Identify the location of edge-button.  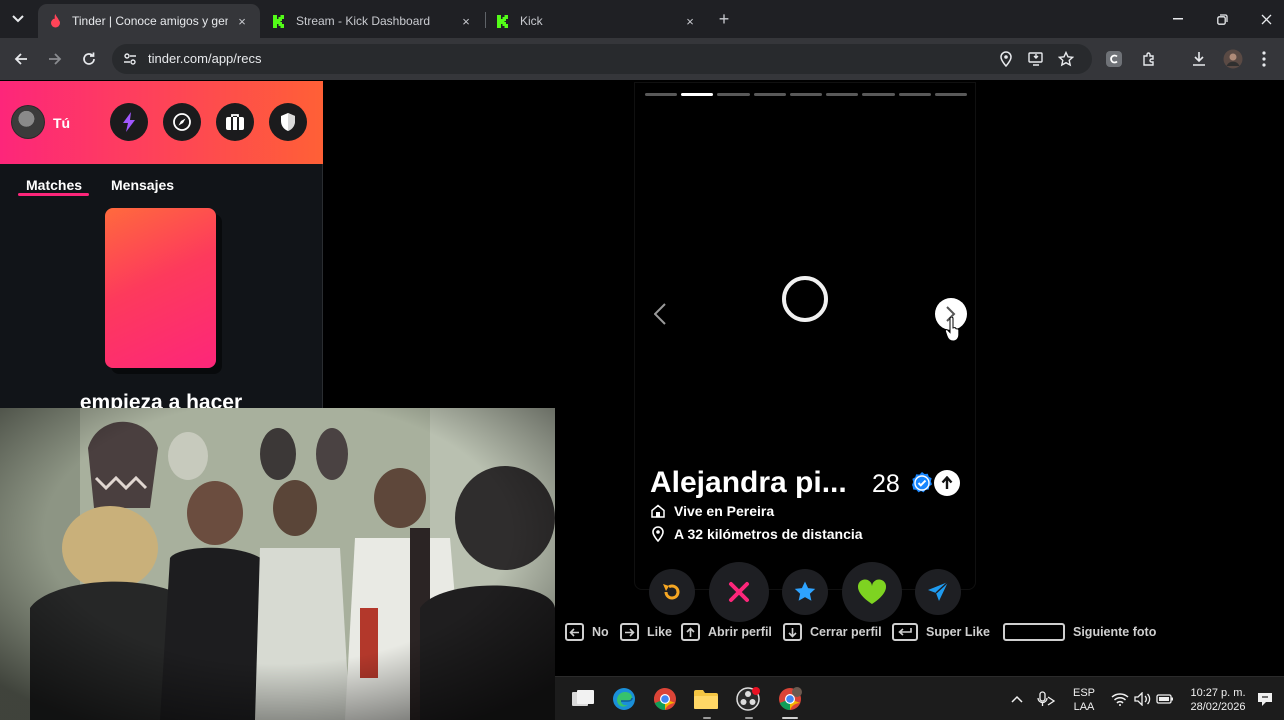
(624, 699).